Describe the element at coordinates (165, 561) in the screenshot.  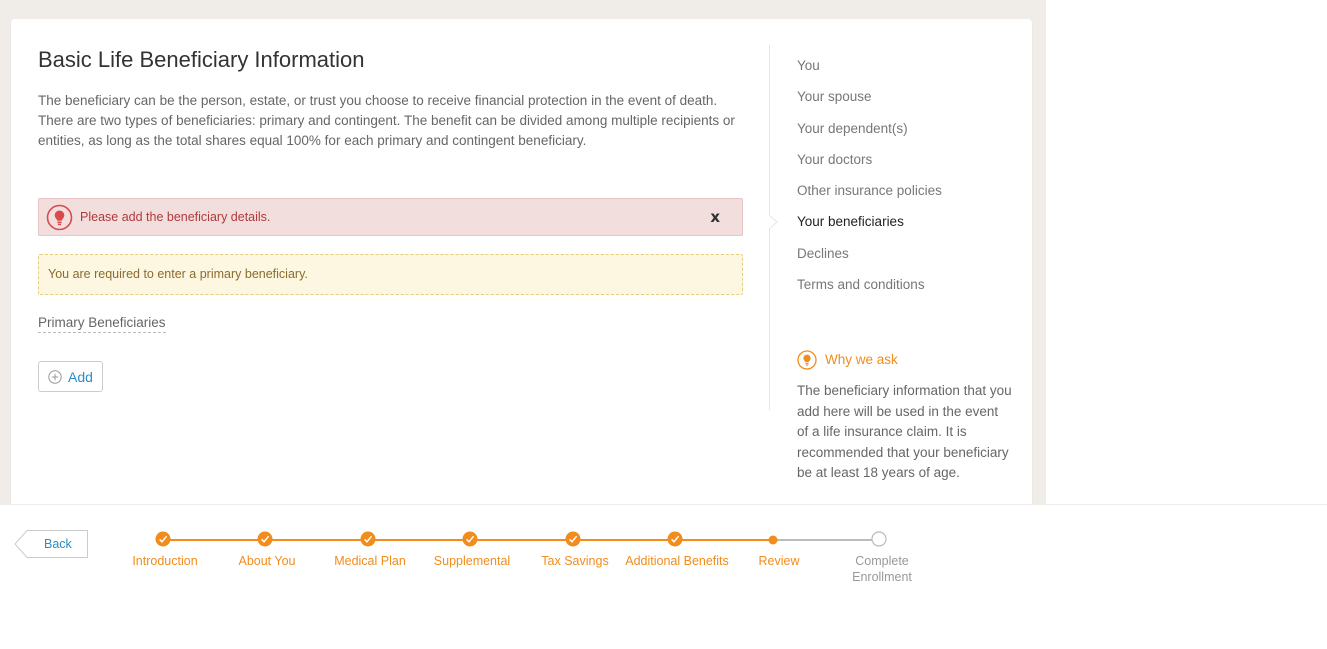
I see `step-label: Introduction` at that location.